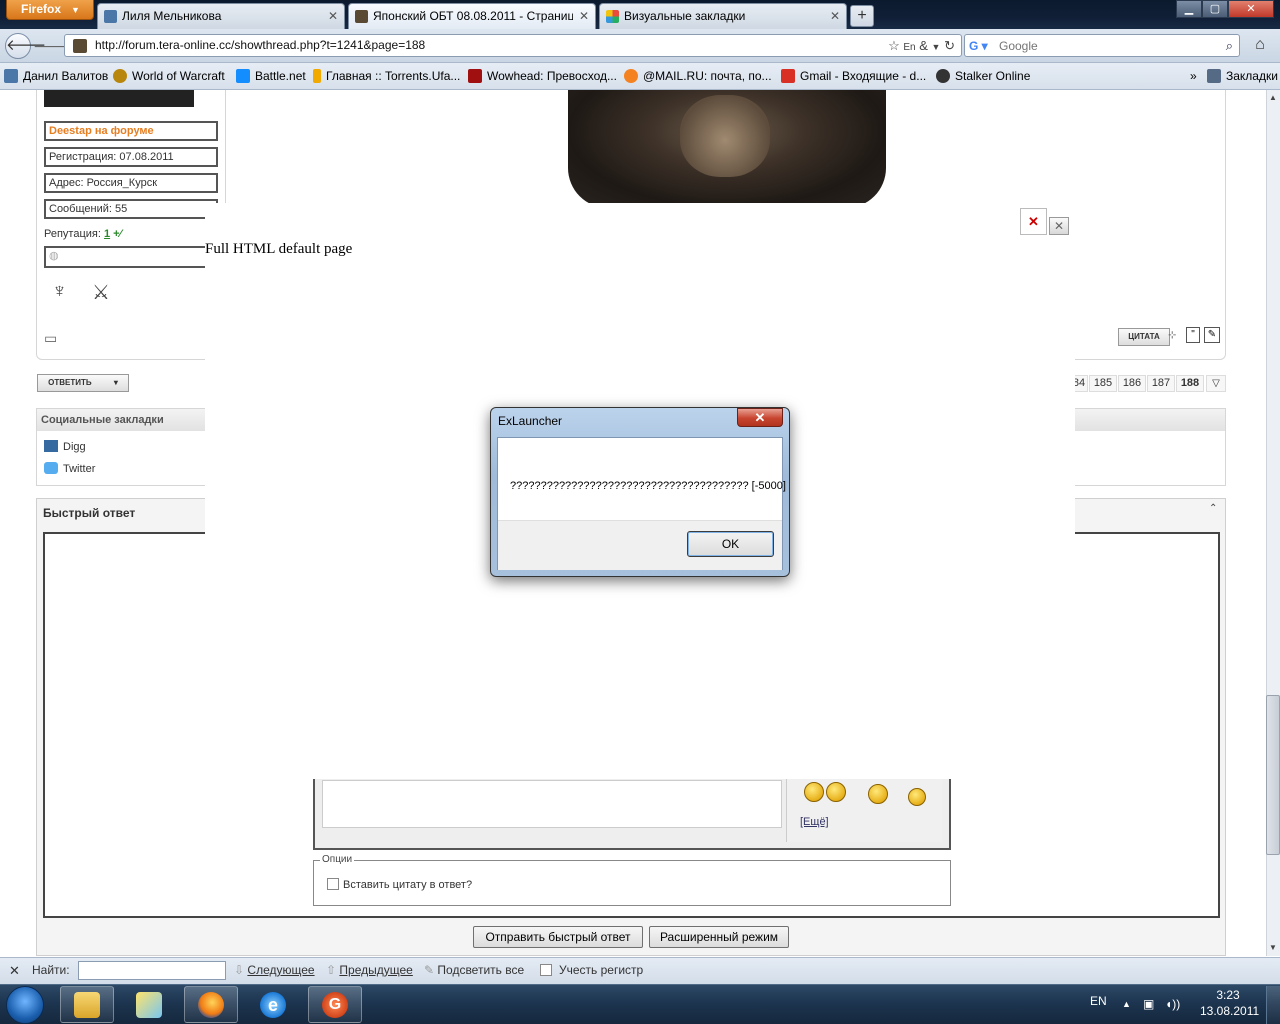  Describe the element at coordinates (1273, 775) in the screenshot. I see `scrollbar-thumb` at that location.